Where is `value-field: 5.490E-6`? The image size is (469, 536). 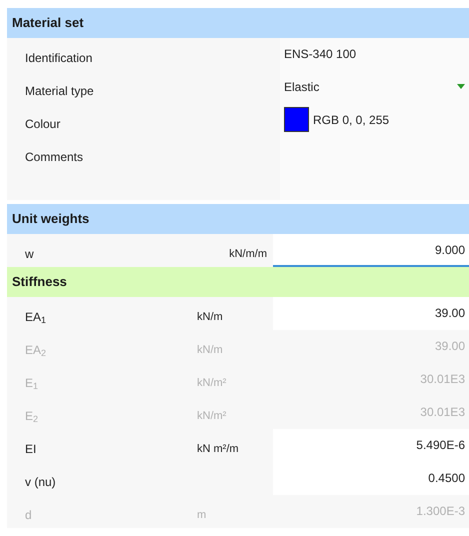
value-field: 5.490E-6 is located at coordinates (371, 445).